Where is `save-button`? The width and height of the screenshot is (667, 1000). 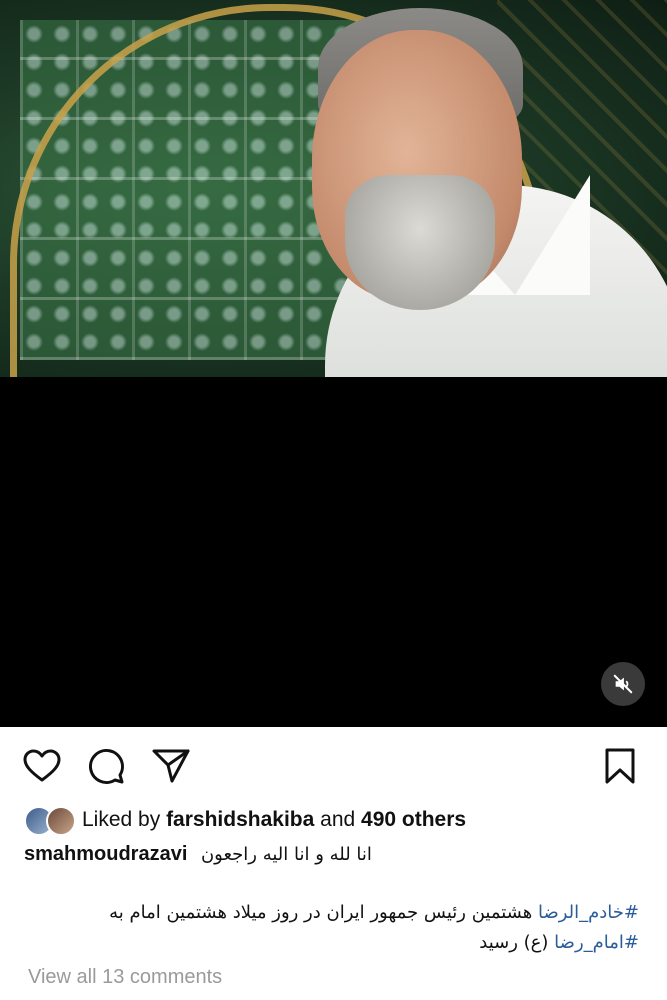
save-button is located at coordinates (620, 766).